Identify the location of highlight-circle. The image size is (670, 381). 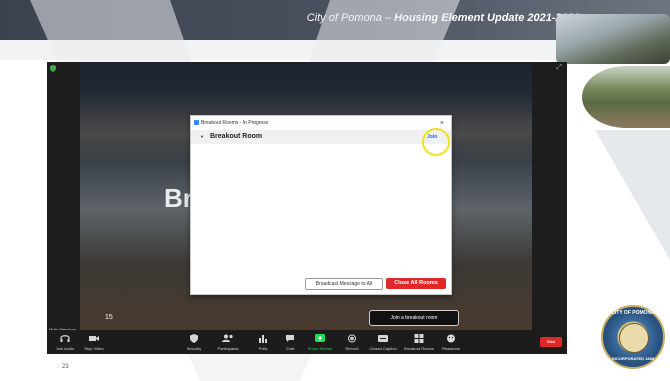
(436, 142).